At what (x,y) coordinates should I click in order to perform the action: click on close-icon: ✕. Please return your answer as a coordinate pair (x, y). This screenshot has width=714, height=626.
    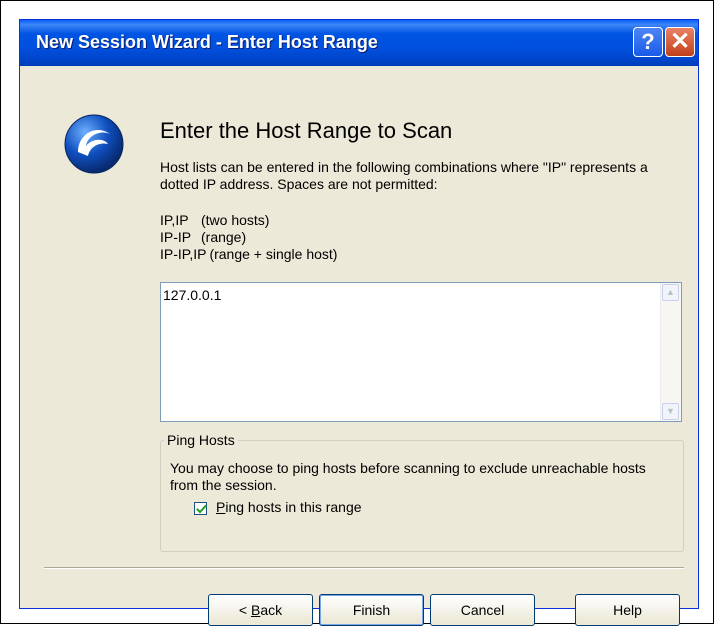
    Looking at the image, I should click on (680, 41).